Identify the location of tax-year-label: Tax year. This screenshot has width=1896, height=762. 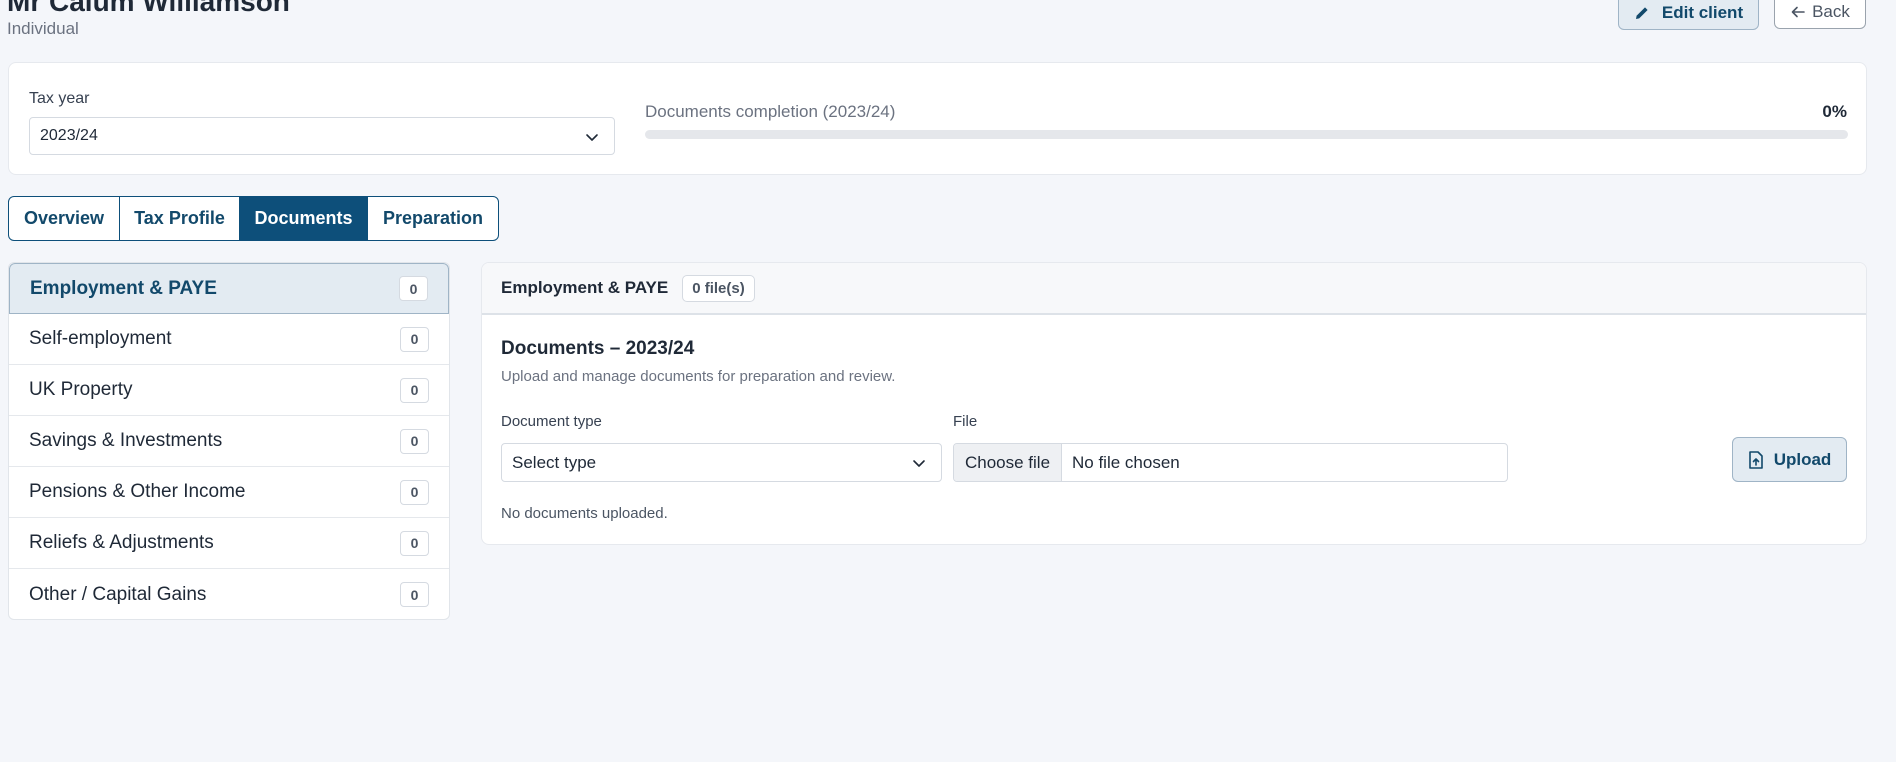
(59, 98).